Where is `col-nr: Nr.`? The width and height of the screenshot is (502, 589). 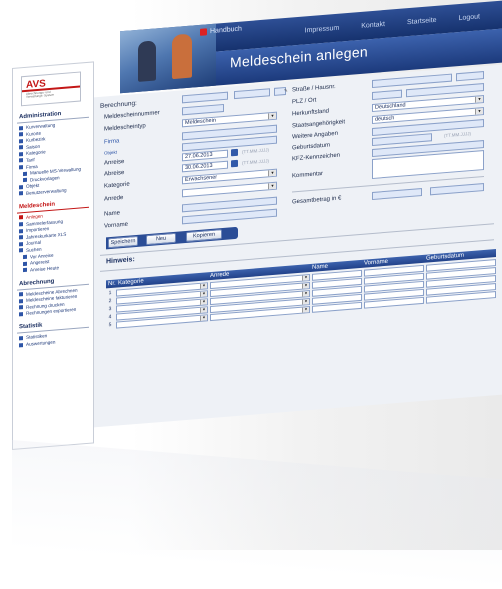
col-nr: Nr. is located at coordinates (112, 284).